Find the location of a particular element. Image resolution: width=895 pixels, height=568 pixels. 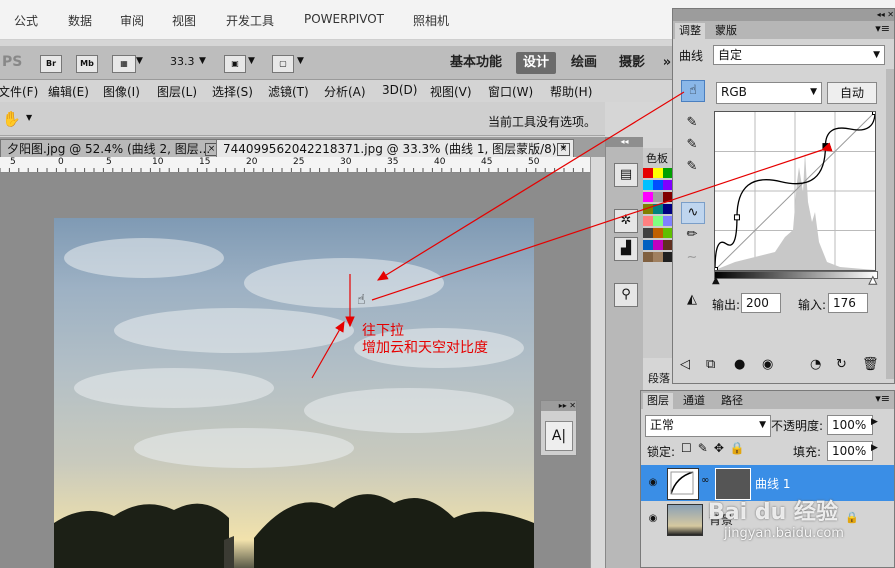

blend-mode-select: 正常 ▼ is located at coordinates (708, 426).